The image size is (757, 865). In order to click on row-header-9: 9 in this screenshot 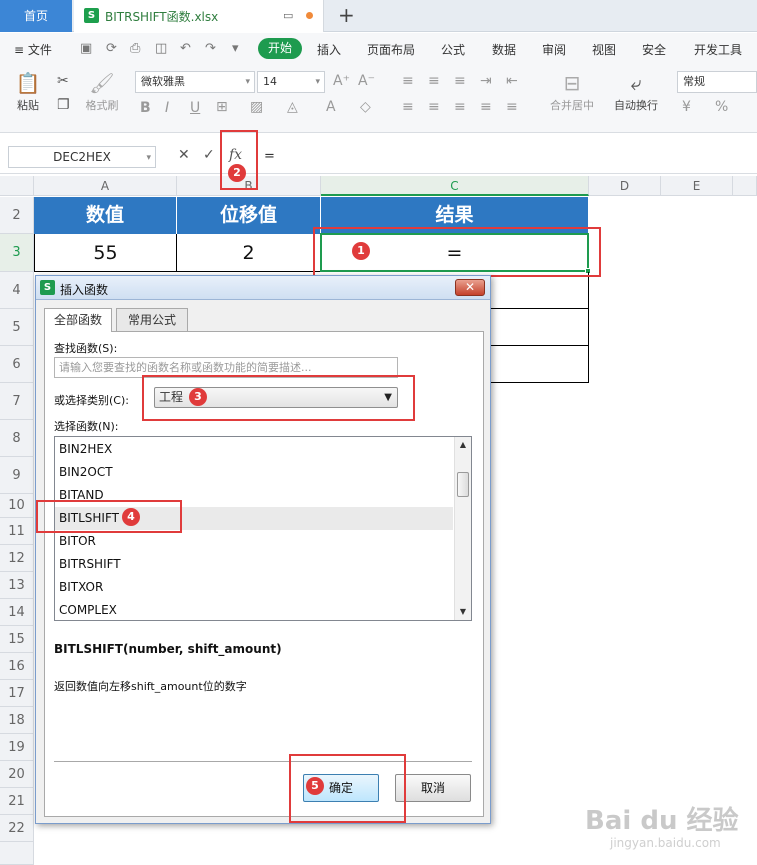, I will do `click(17, 475)`.